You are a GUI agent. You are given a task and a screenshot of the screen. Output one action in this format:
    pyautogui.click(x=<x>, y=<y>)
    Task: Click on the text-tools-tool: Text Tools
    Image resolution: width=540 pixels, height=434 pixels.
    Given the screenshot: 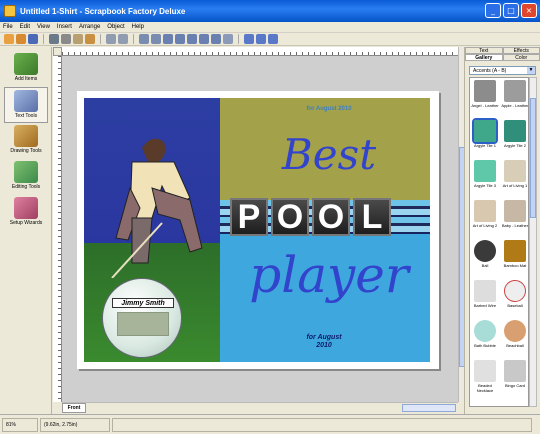 What is the action you would take?
    pyautogui.click(x=26, y=105)
    